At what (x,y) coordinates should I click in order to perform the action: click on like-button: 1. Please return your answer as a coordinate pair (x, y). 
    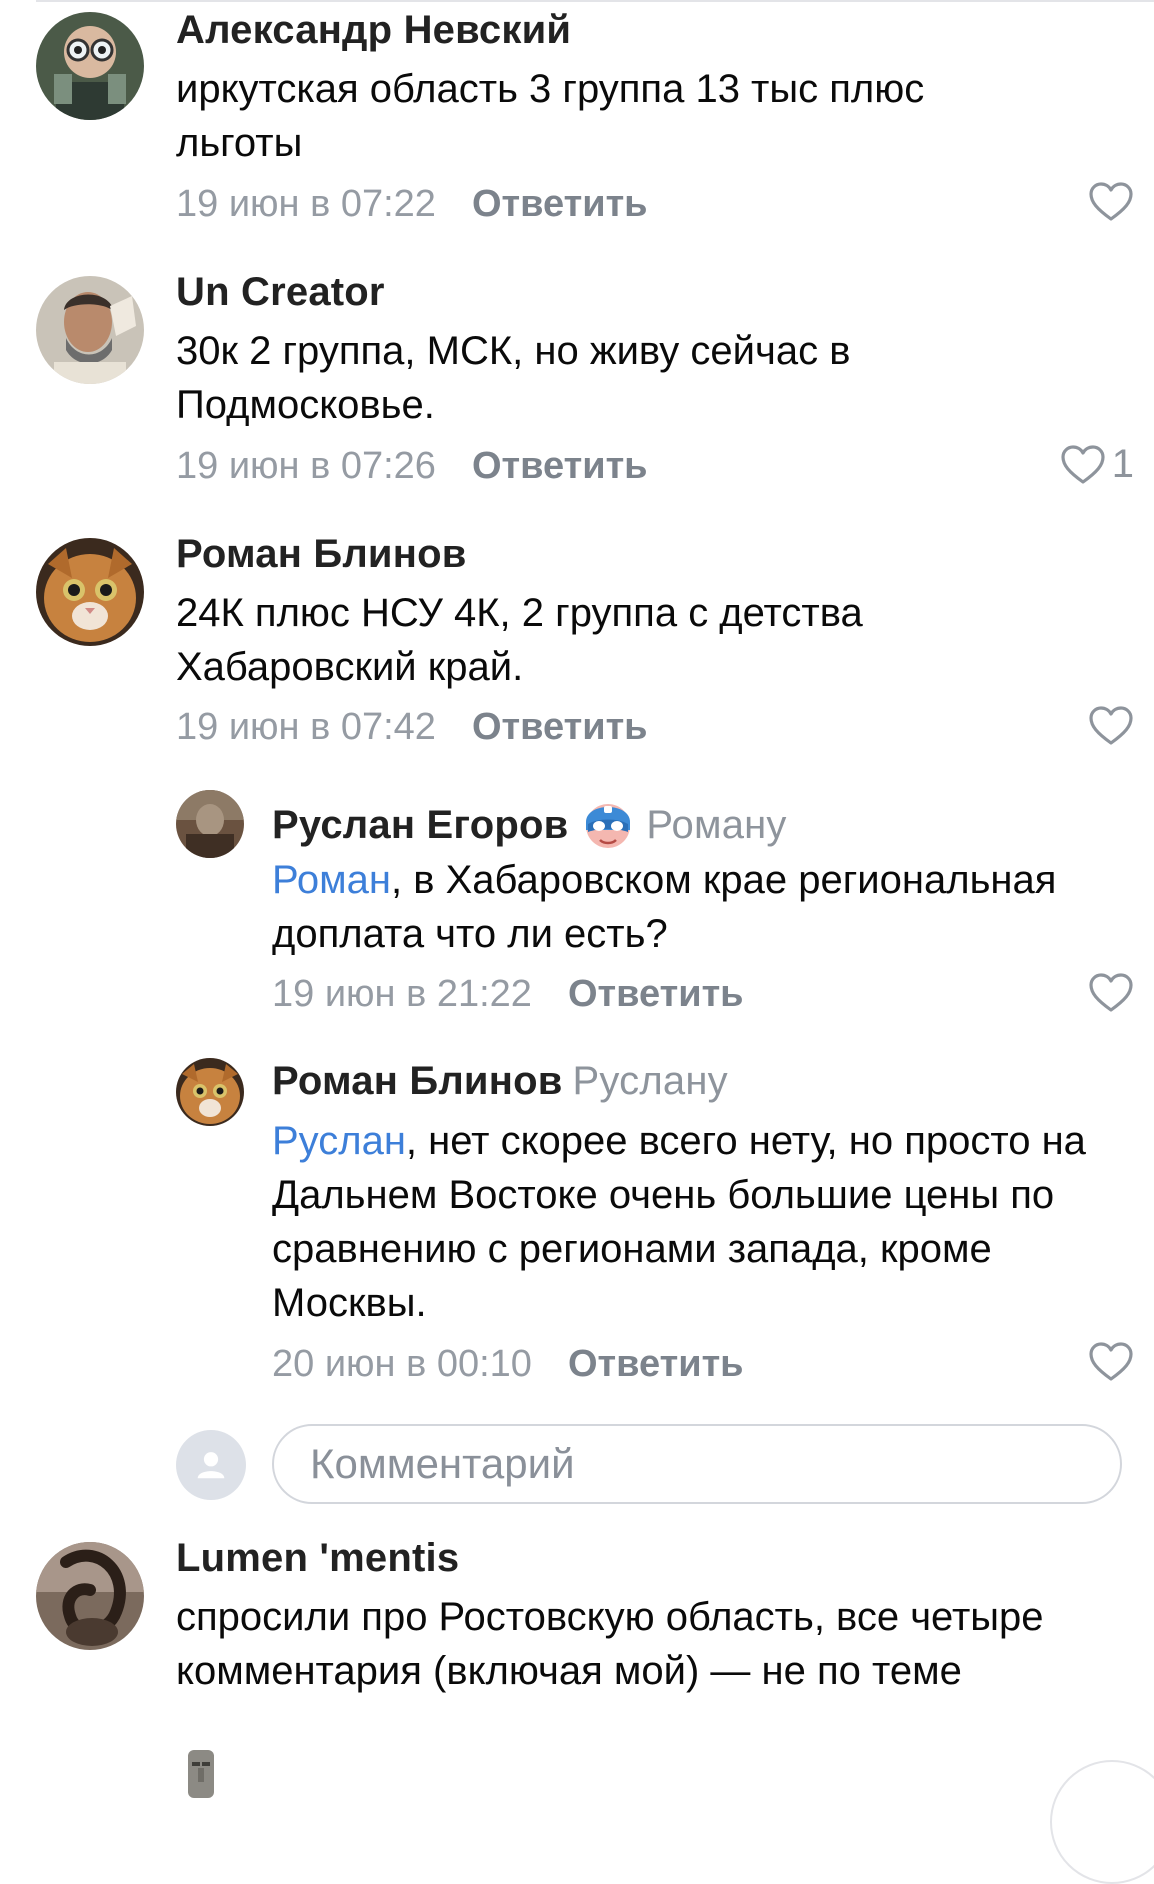
    Looking at the image, I should click on (1097, 464).